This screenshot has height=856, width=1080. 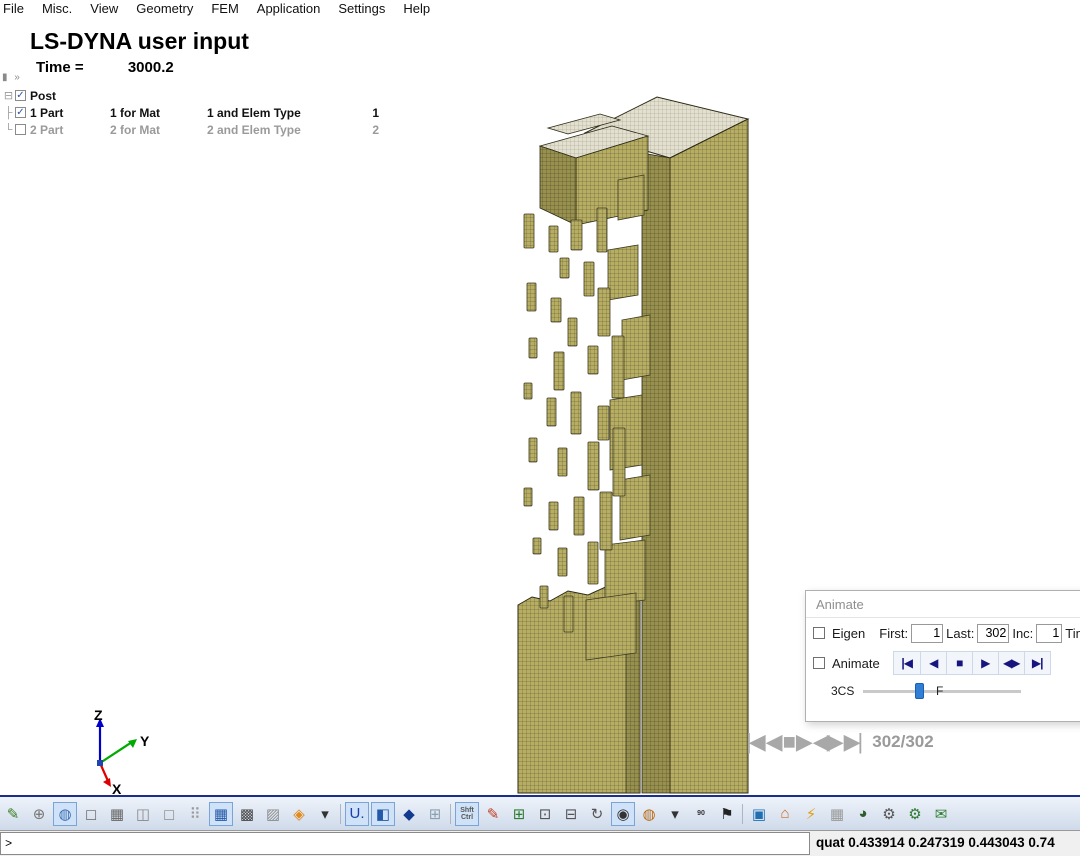 I want to click on cube-dark-icon: ▩, so click(x=247, y=814).